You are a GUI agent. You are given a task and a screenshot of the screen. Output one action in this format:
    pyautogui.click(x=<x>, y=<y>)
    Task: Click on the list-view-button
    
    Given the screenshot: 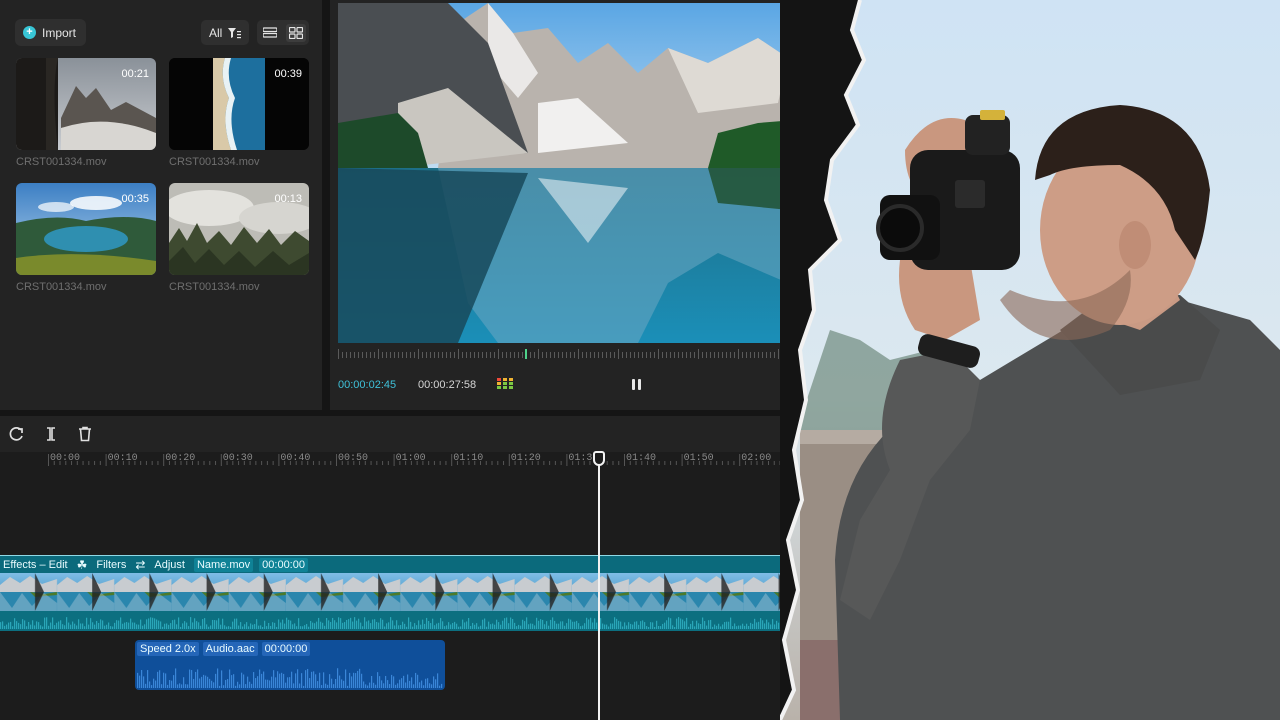 What is the action you would take?
    pyautogui.click(x=270, y=33)
    